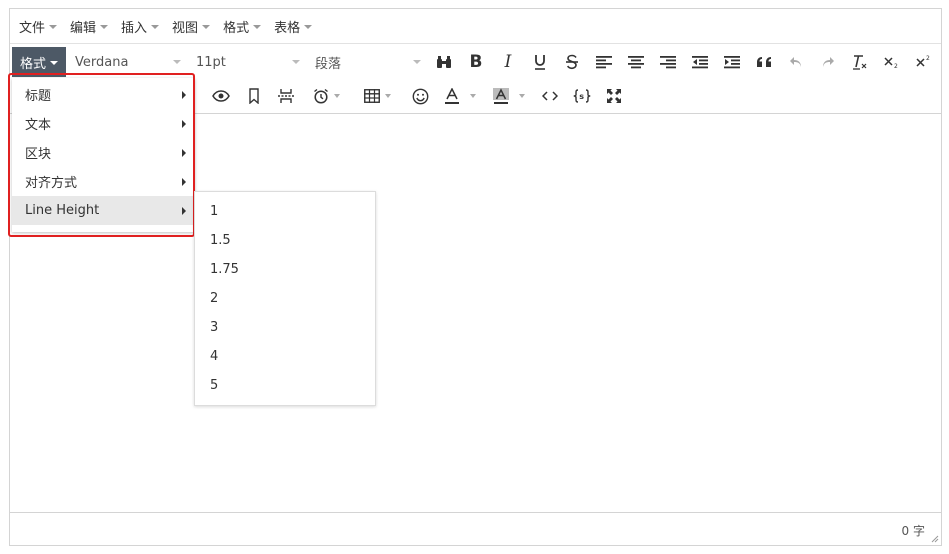  Describe the element at coordinates (32, 64) in the screenshot. I see `format-dropdown-label: 格式` at that location.